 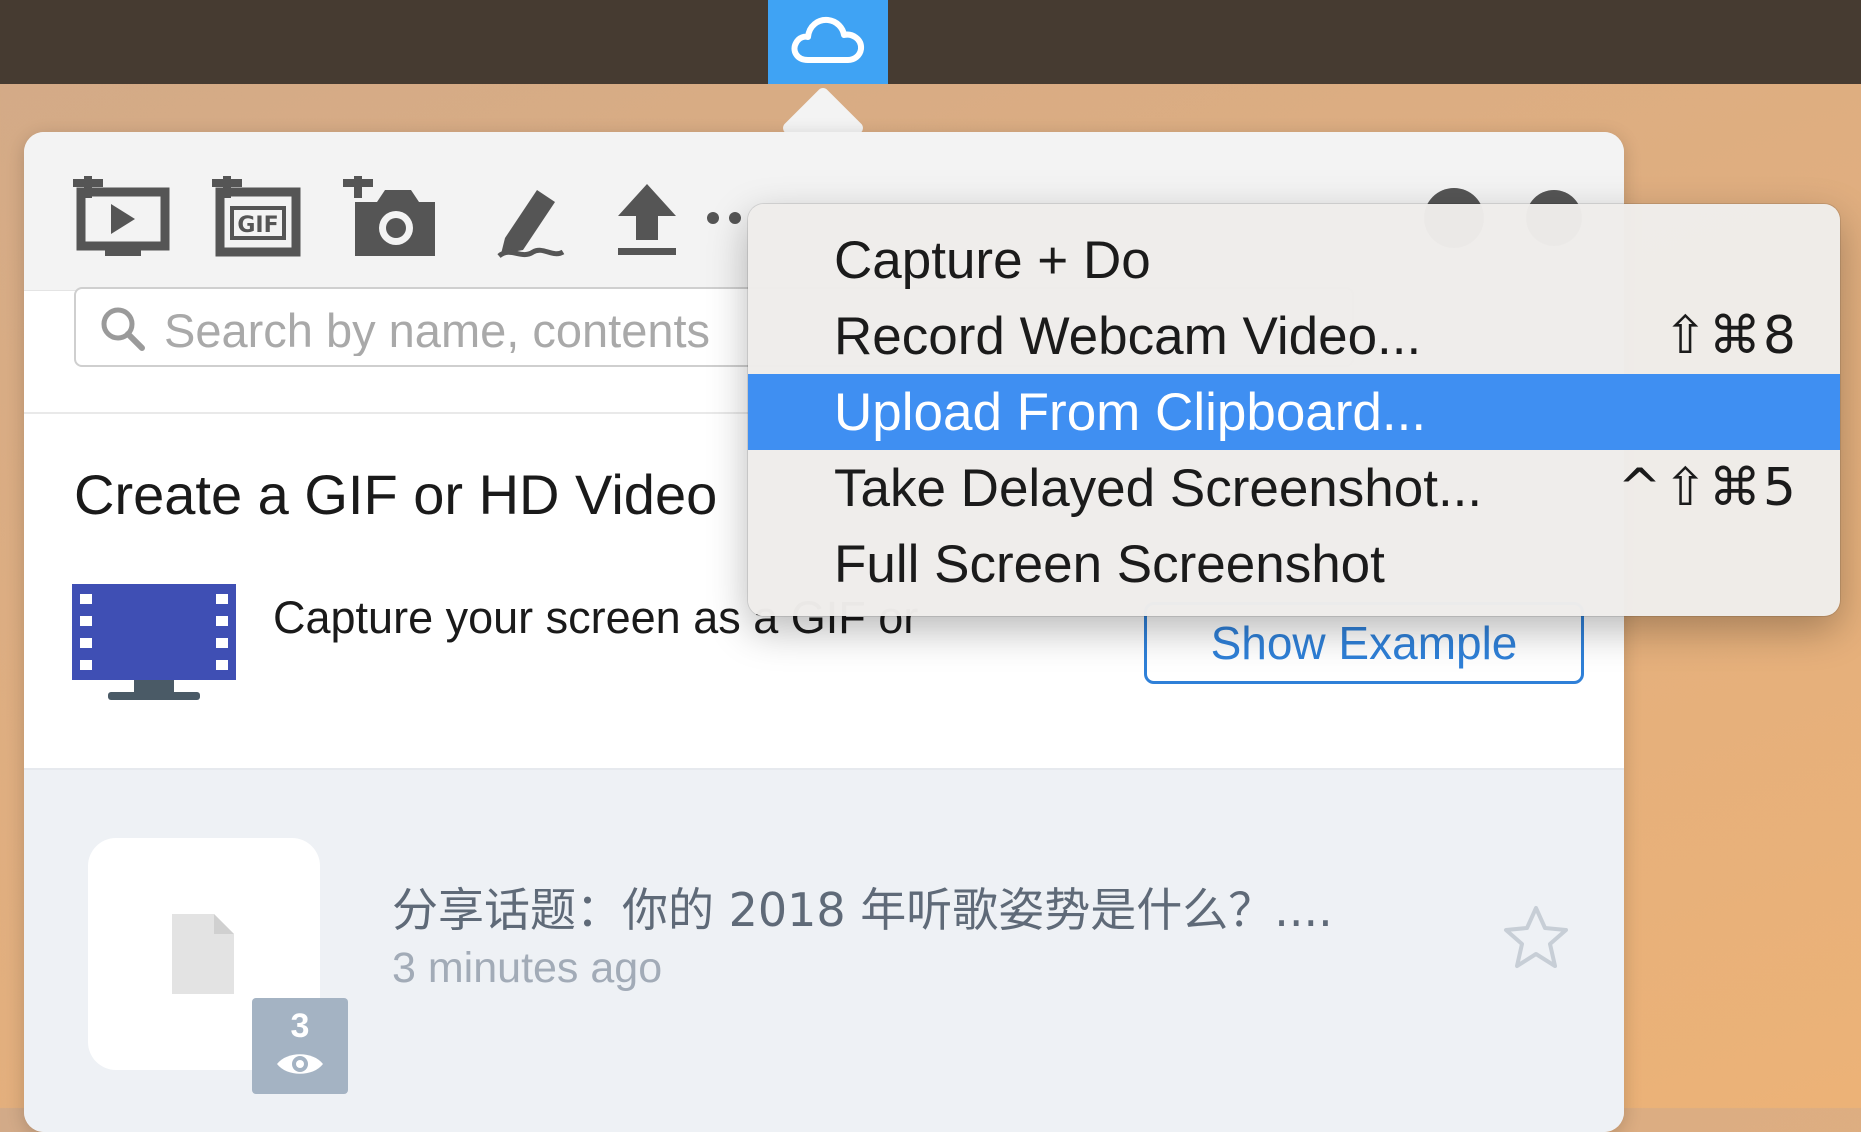 I want to click on upload-button, so click(x=647, y=220).